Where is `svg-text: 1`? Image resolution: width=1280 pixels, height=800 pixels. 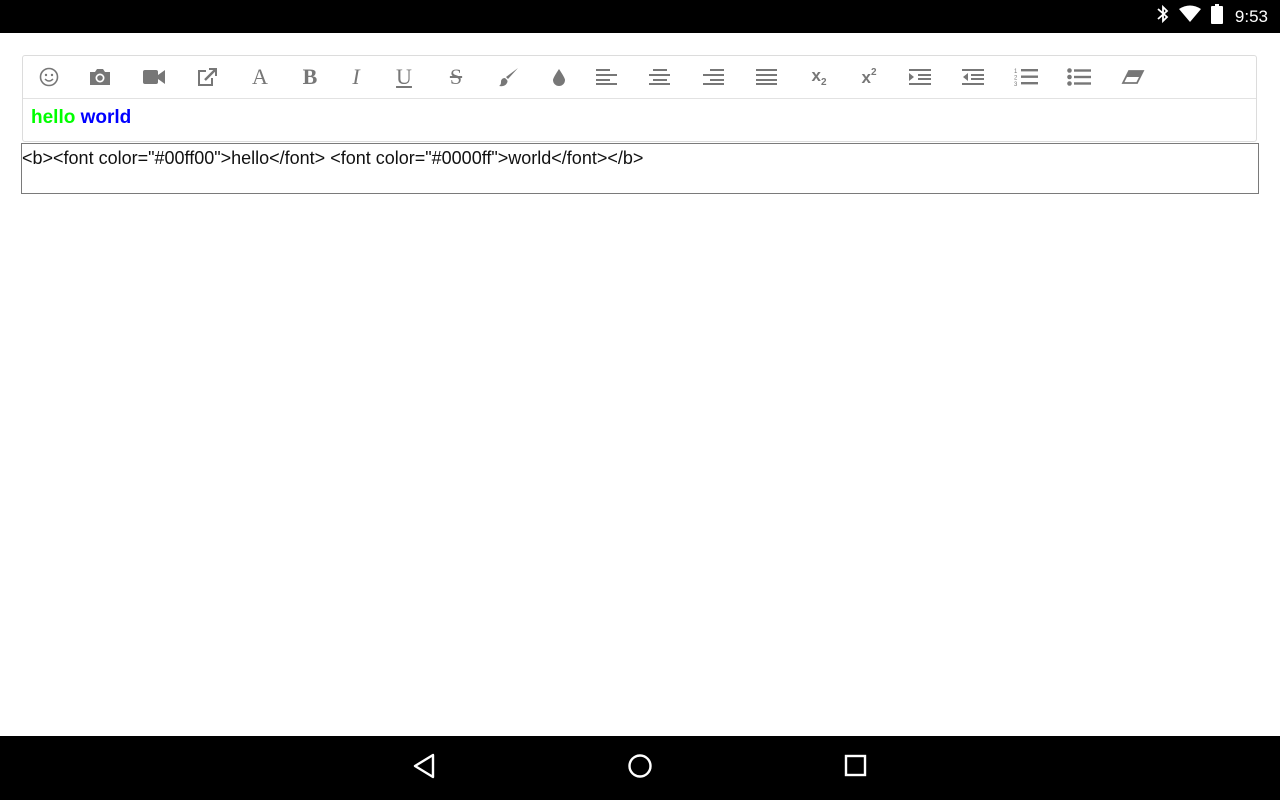
svg-text: 1 is located at coordinates (1016, 72).